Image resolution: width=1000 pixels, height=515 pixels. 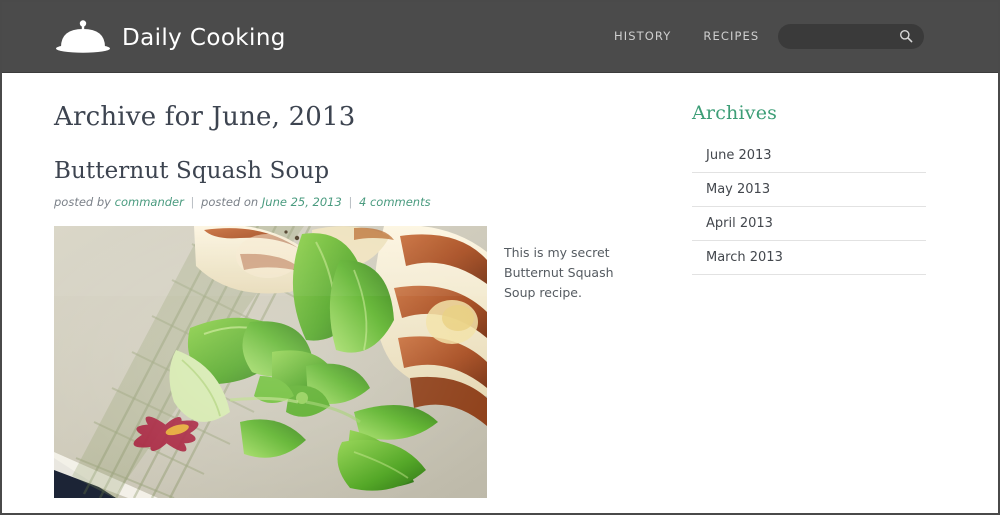 I want to click on nav-item-history: HISTORY, so click(x=642, y=36).